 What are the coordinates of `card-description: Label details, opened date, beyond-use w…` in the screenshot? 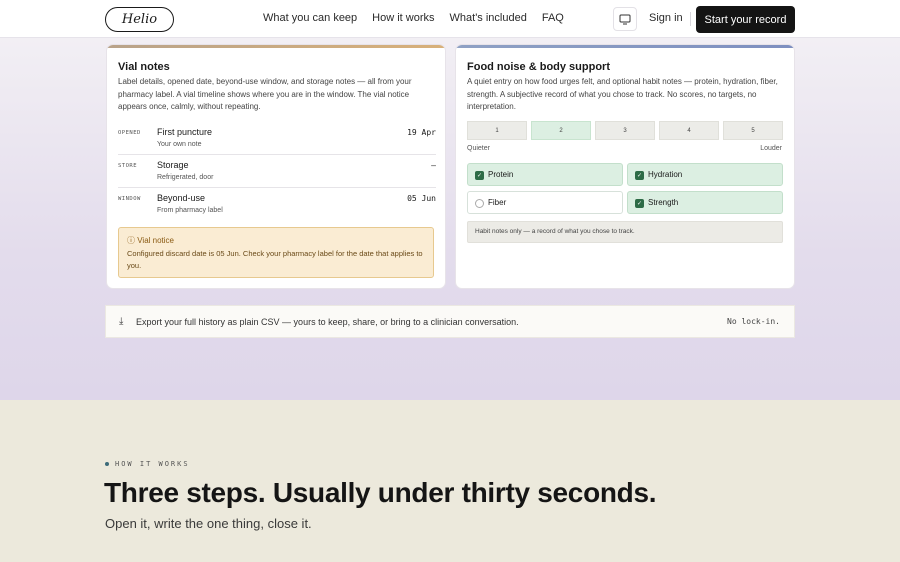 It's located at (265, 94).